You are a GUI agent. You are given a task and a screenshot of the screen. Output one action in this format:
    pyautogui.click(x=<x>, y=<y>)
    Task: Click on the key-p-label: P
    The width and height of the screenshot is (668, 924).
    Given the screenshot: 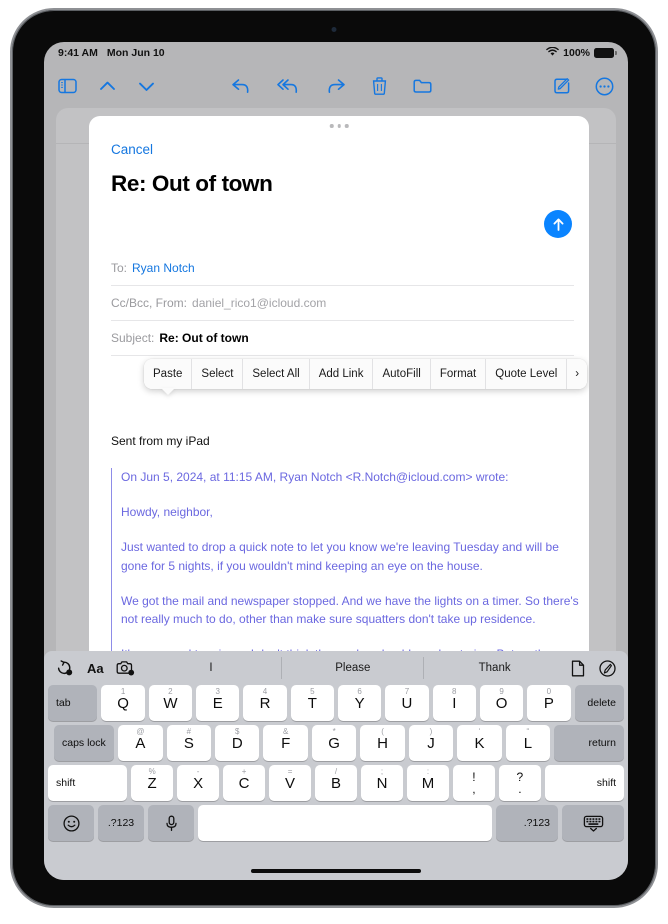 What is the action you would take?
    pyautogui.click(x=548, y=703)
    